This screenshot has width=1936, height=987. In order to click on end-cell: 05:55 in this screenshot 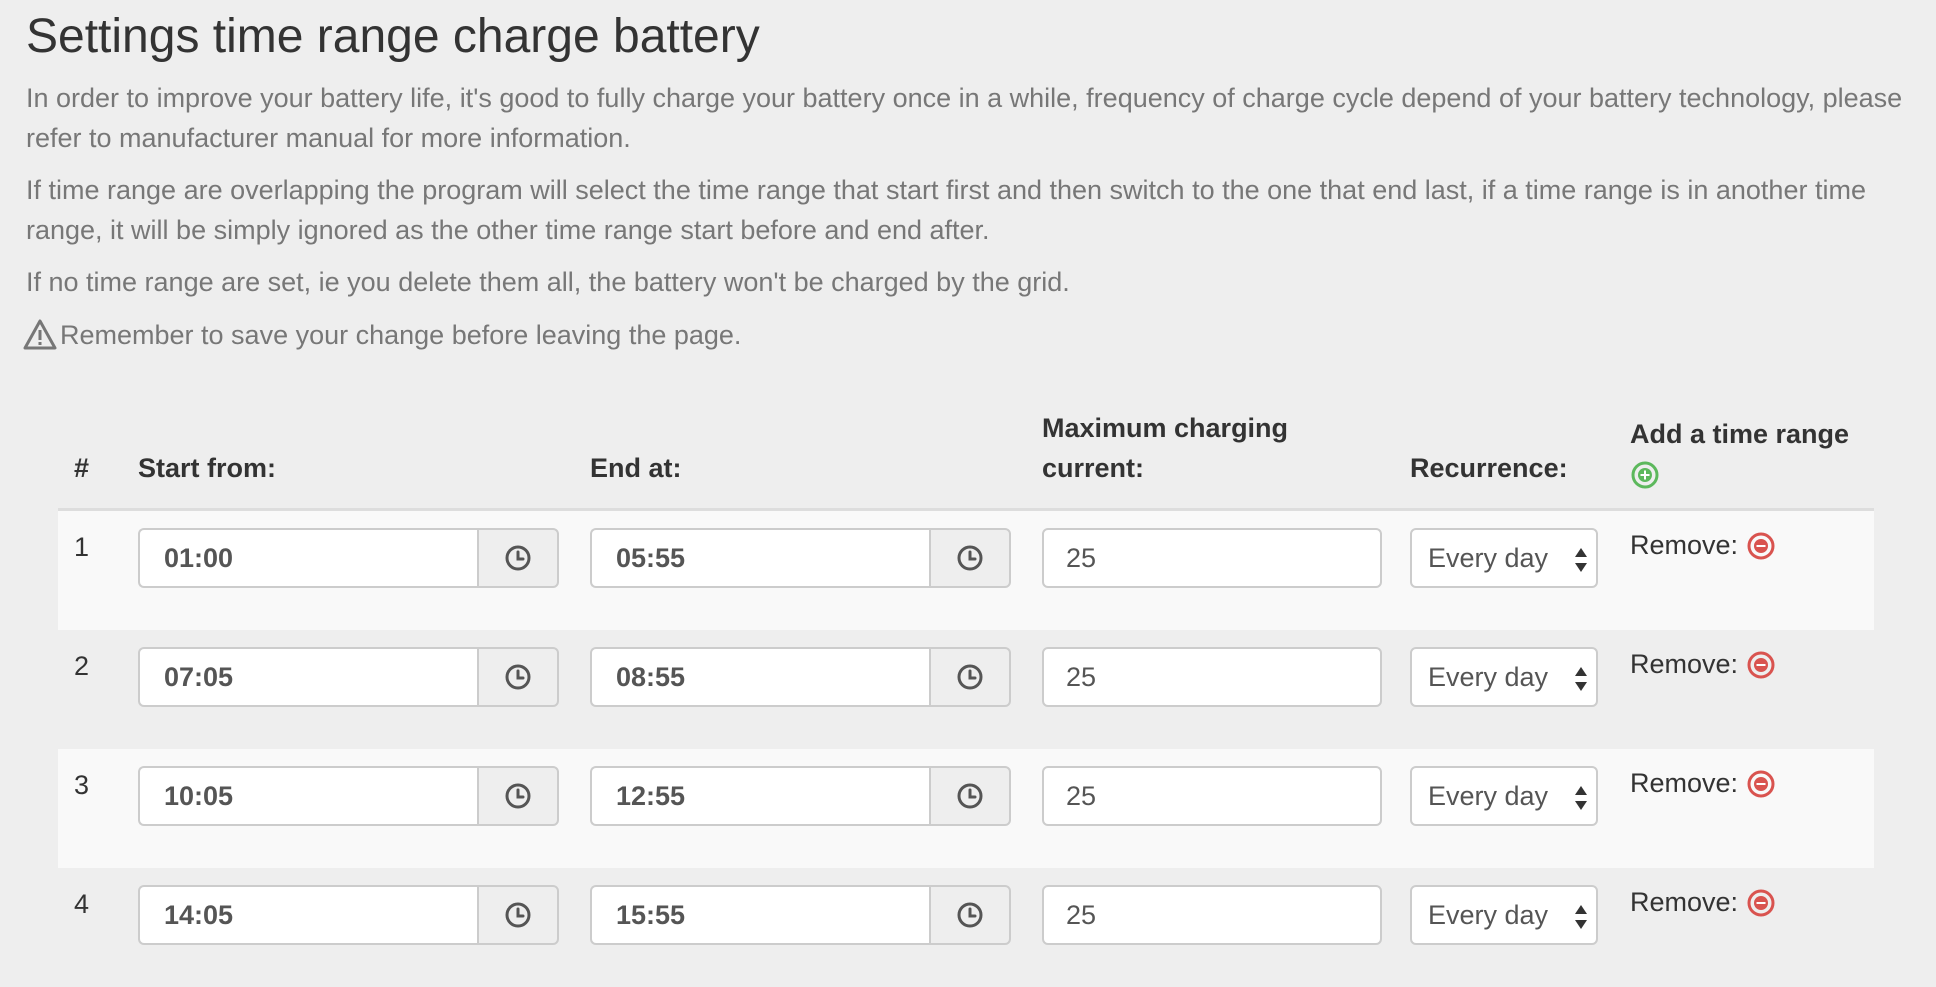, I will do `click(816, 569)`.